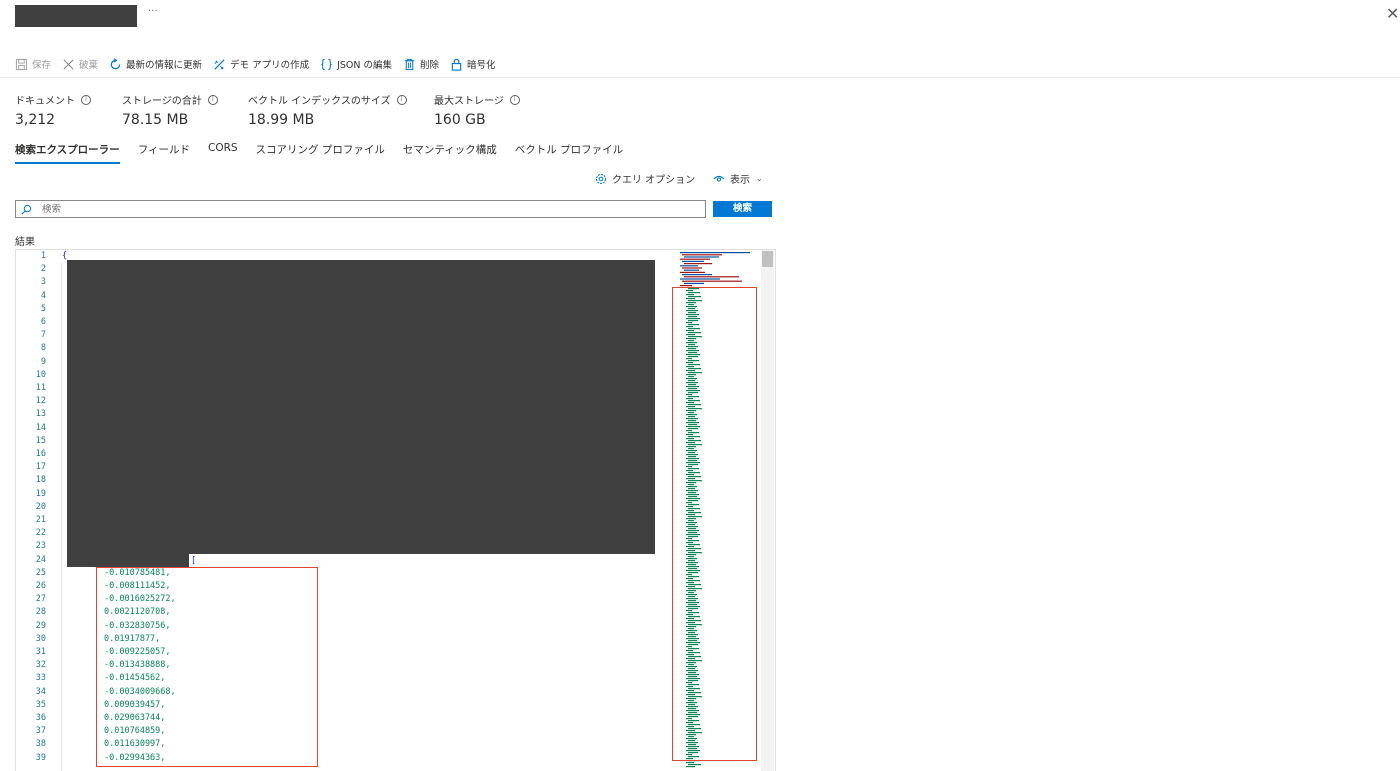  Describe the element at coordinates (43, 361) in the screenshot. I see `line-number: 9` at that location.